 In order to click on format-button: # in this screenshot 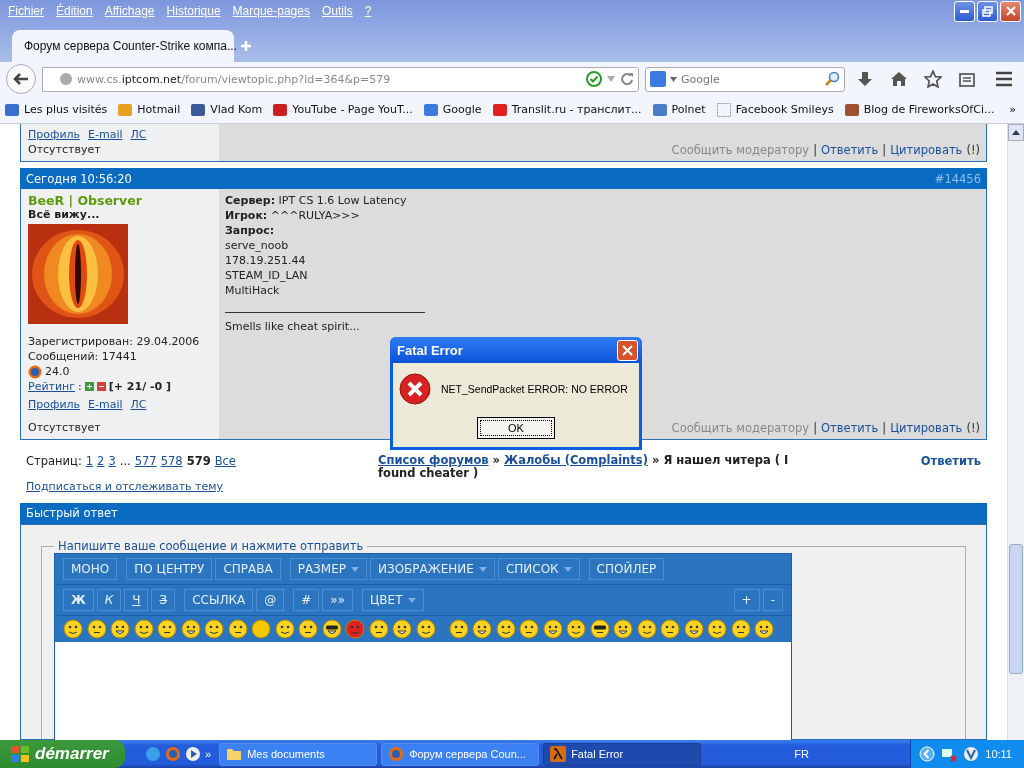, I will do `click(306, 600)`.